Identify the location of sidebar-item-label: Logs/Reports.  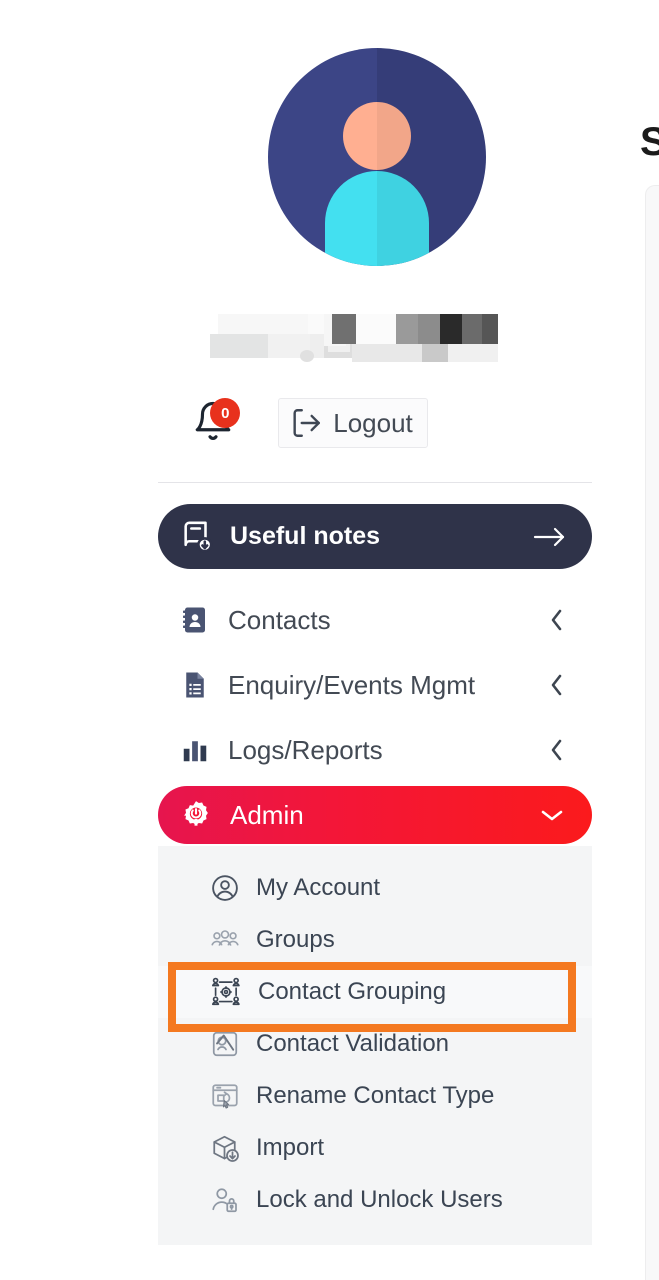
(305, 749).